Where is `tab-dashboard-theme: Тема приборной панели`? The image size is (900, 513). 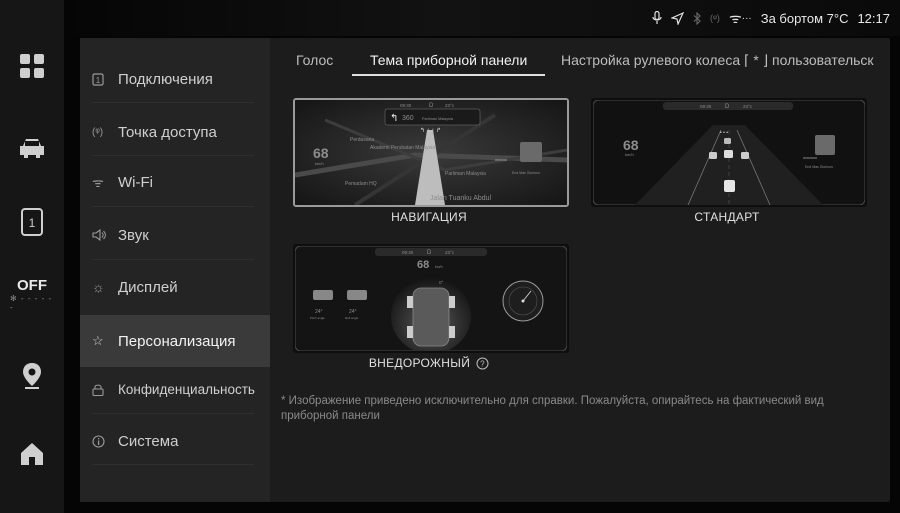 tab-dashboard-theme: Тема приборной панели is located at coordinates (448, 60).